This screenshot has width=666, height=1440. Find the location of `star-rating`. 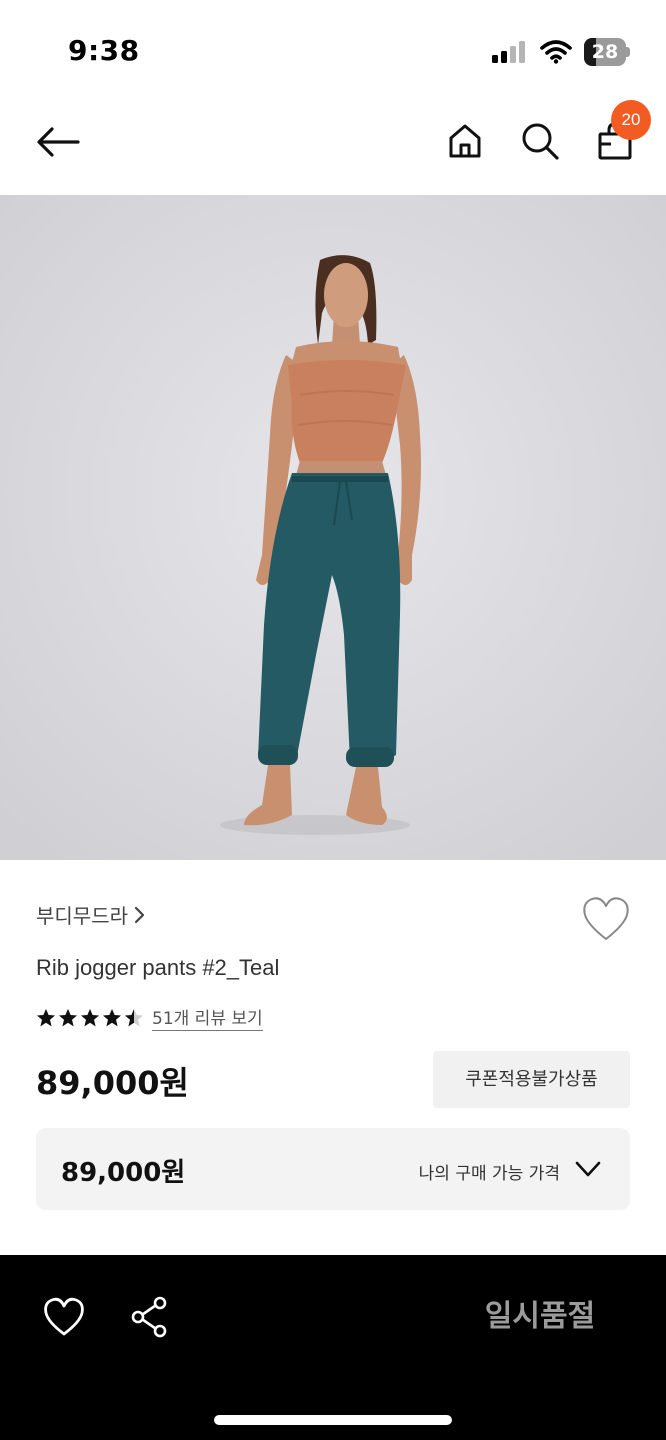

star-rating is located at coordinates (90, 1018).